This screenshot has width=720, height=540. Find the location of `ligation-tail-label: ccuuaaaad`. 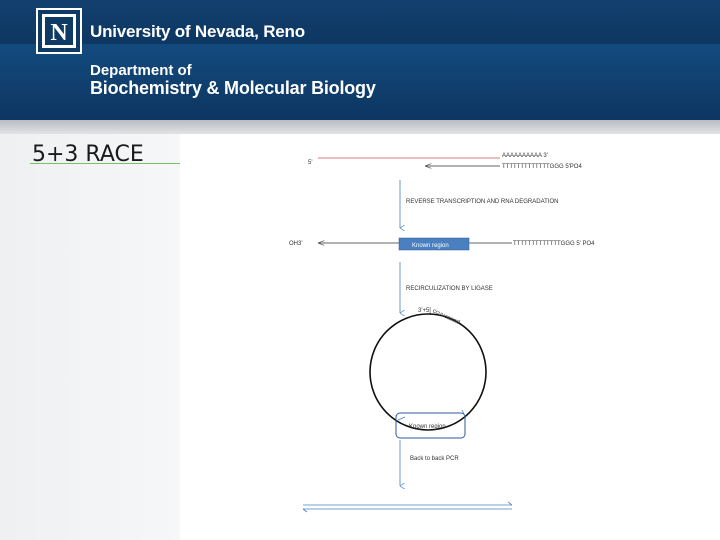

ligation-tail-label: ccuuaaaad is located at coordinates (445, 317).